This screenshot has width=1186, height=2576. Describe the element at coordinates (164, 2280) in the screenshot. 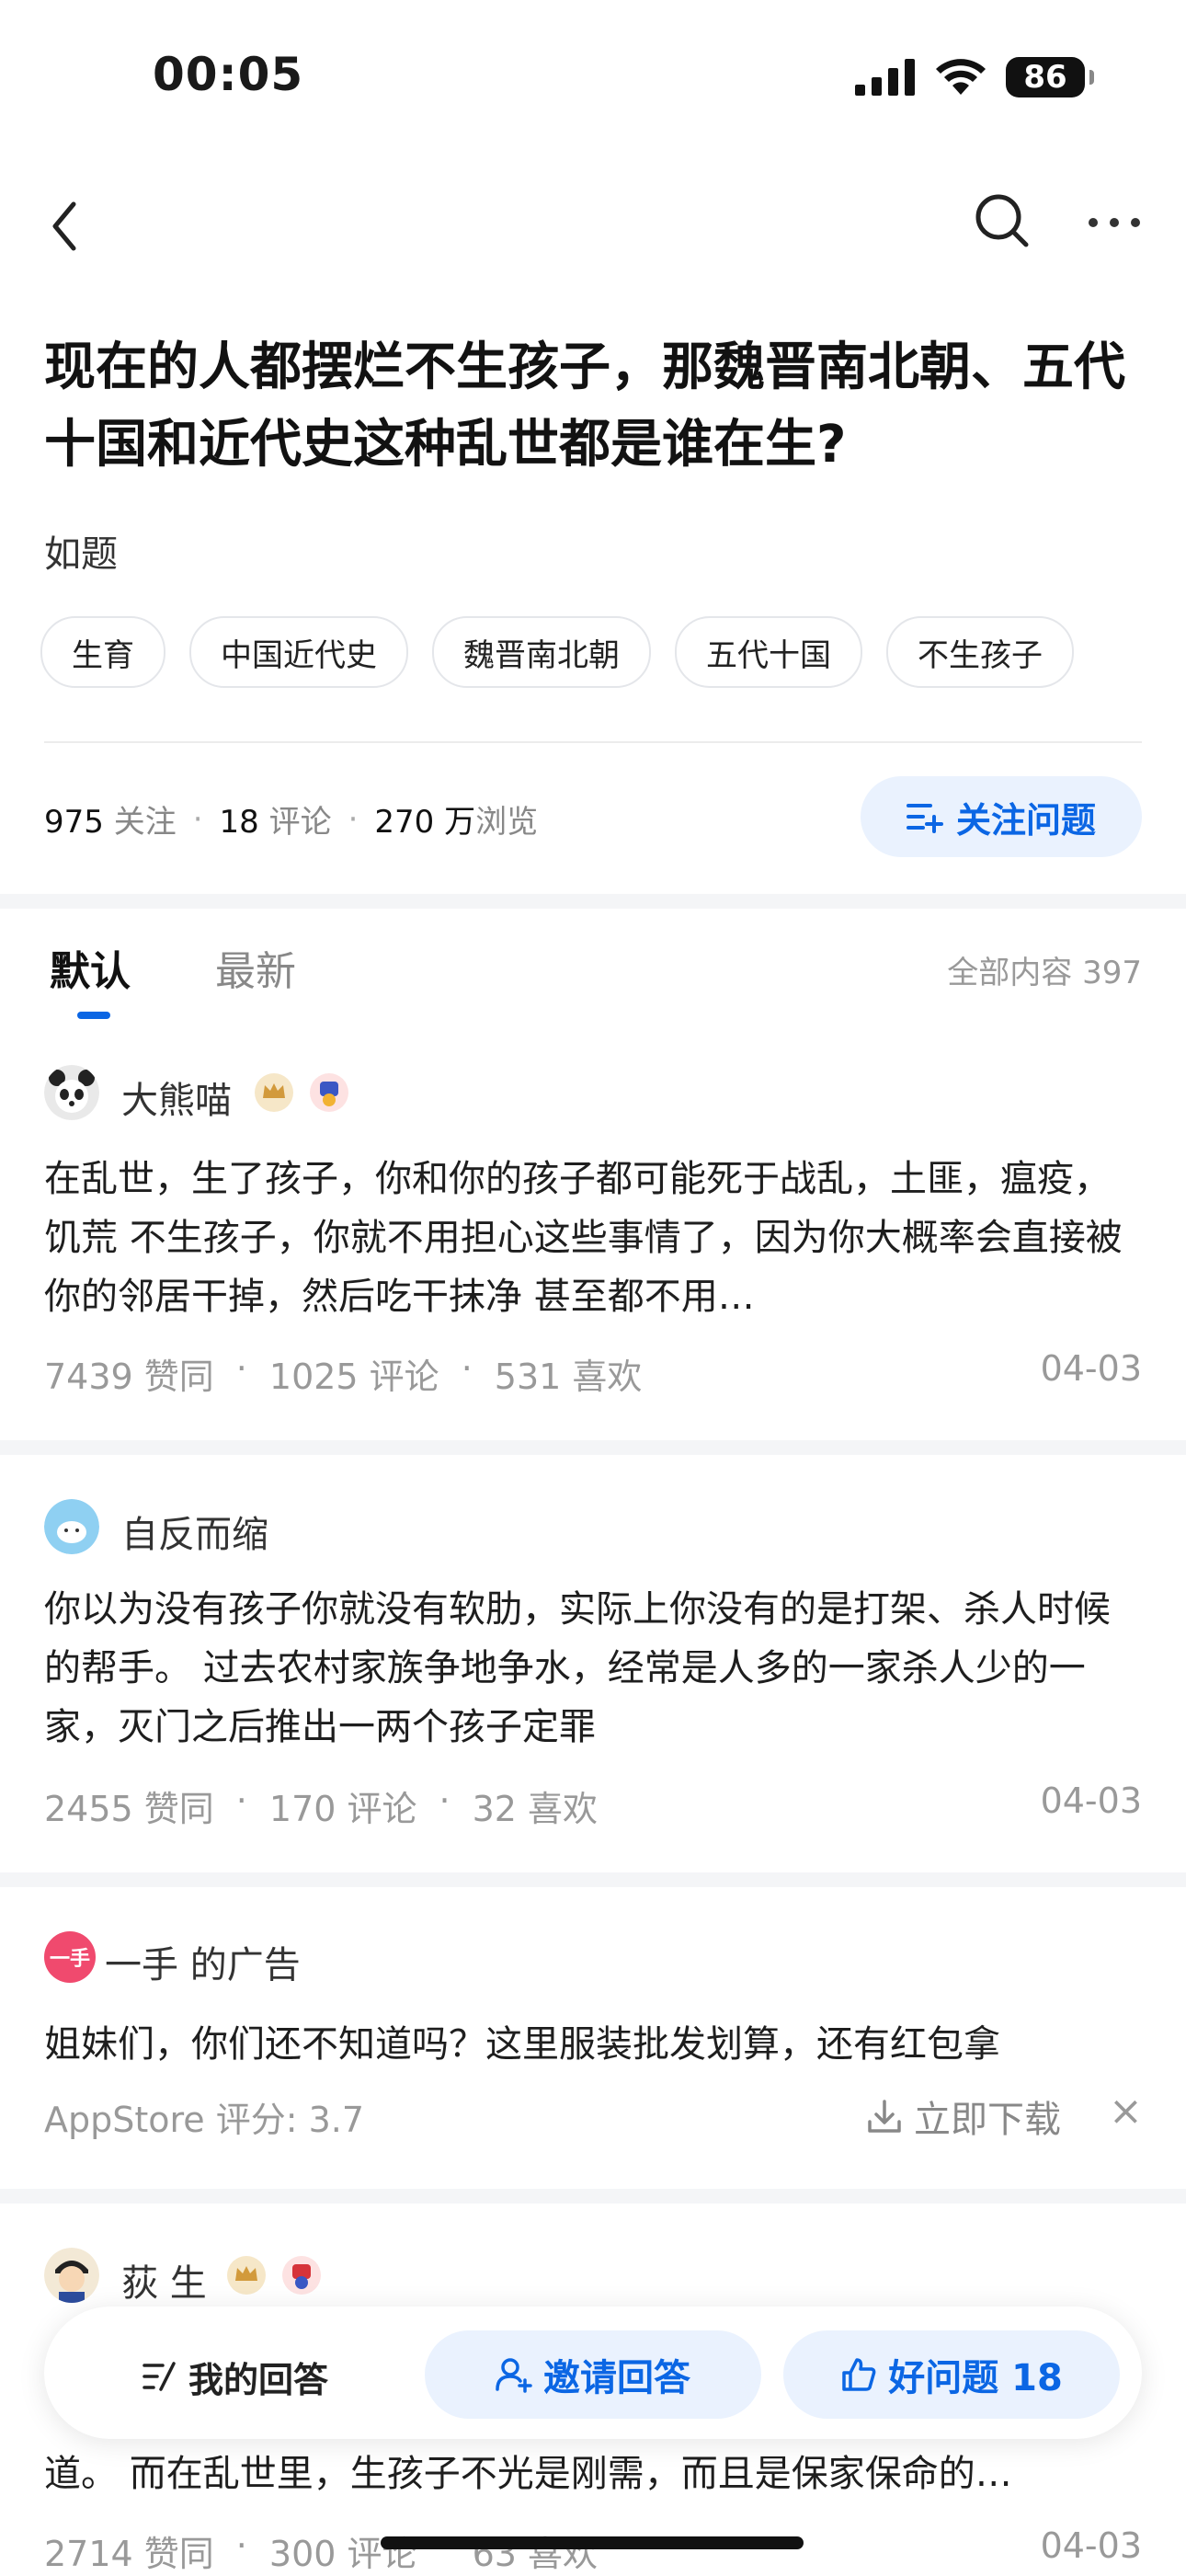

I see `author-name: 荻 生` at that location.